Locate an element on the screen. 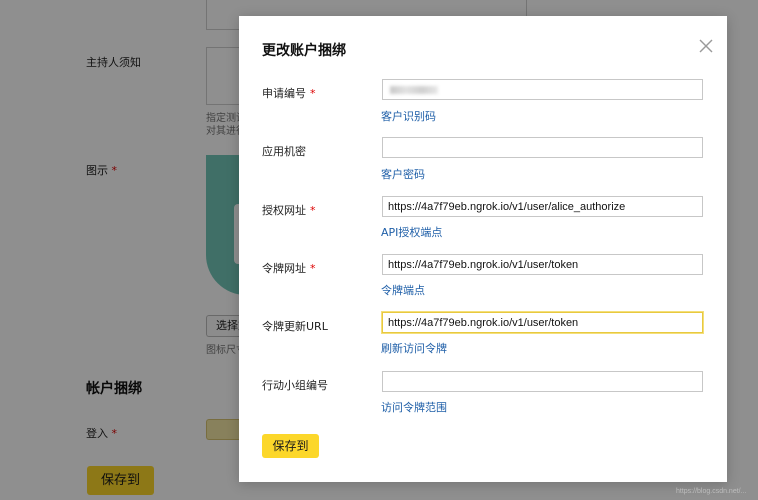 This screenshot has width=758, height=500. authorization-url-input is located at coordinates (542, 206).